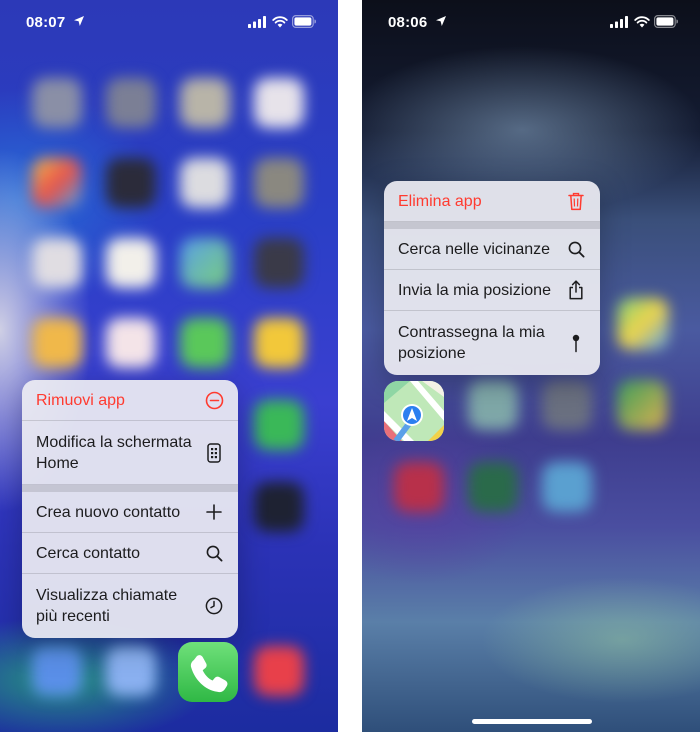 This screenshot has height=732, width=700. What do you see at coordinates (492, 201) in the screenshot?
I see `delete-app-menu-item: Elimina app` at bounding box center [492, 201].